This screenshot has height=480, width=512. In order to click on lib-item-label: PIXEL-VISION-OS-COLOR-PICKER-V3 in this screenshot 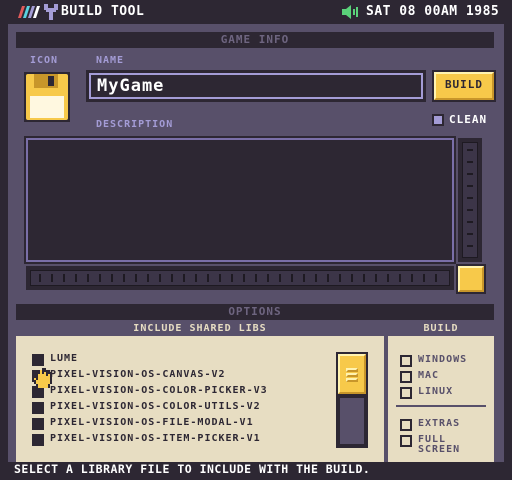, I will do `click(159, 390)`.